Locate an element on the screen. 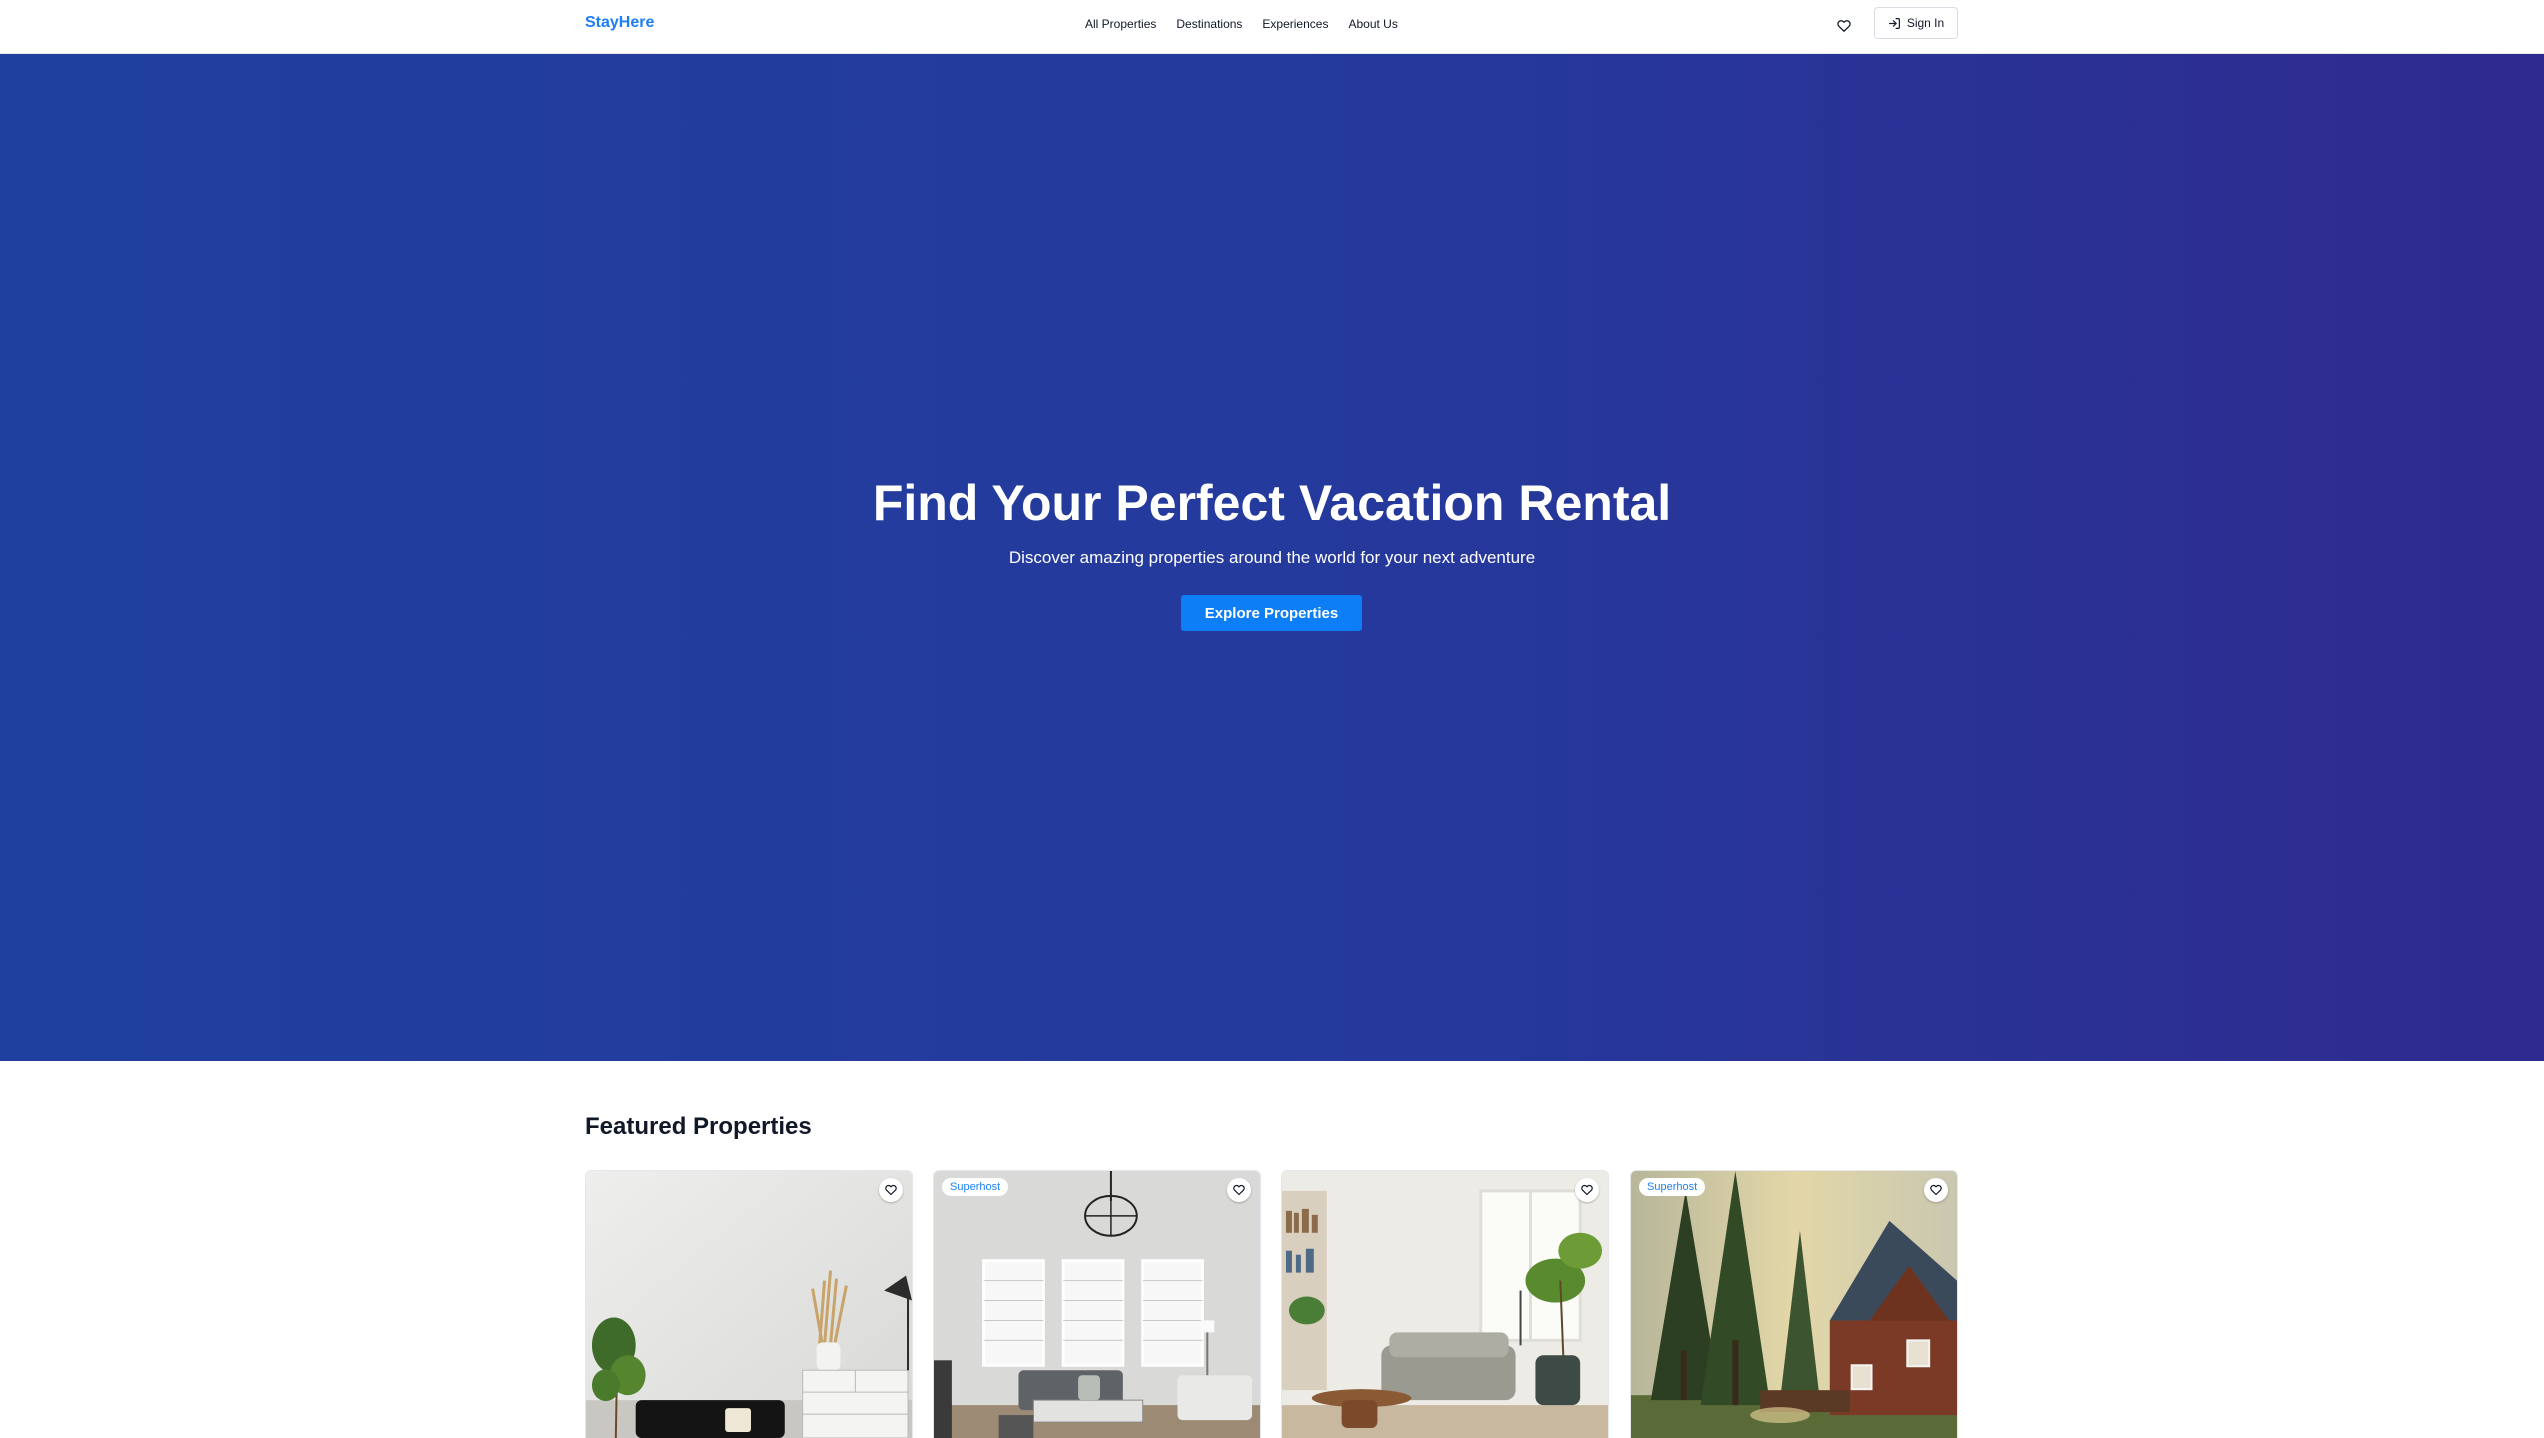  nav-link-destinations: Destinations is located at coordinates (1209, 24).